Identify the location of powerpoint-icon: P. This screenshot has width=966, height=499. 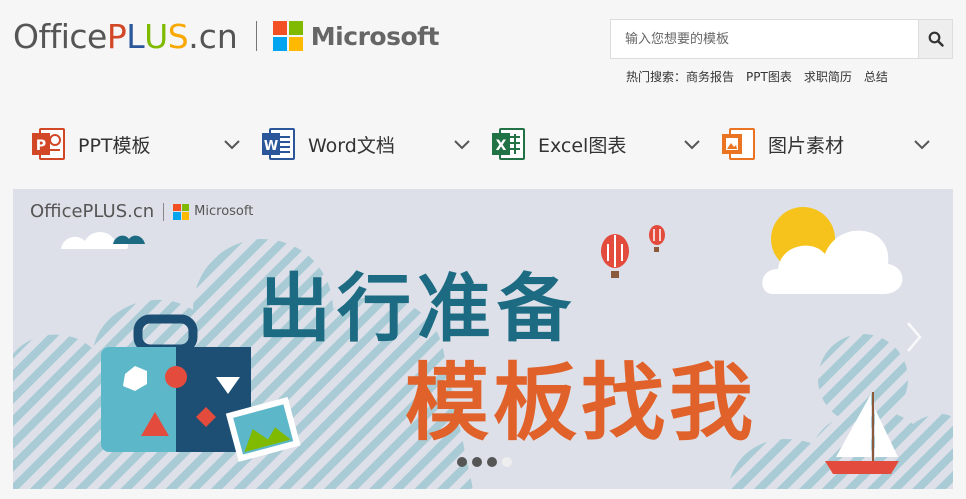
(48, 144).